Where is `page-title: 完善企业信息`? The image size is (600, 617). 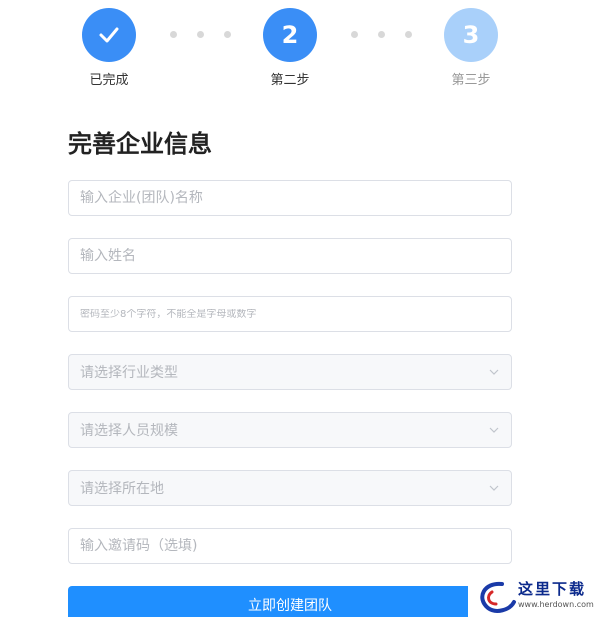 page-title: 完善企业信息 is located at coordinates (140, 144).